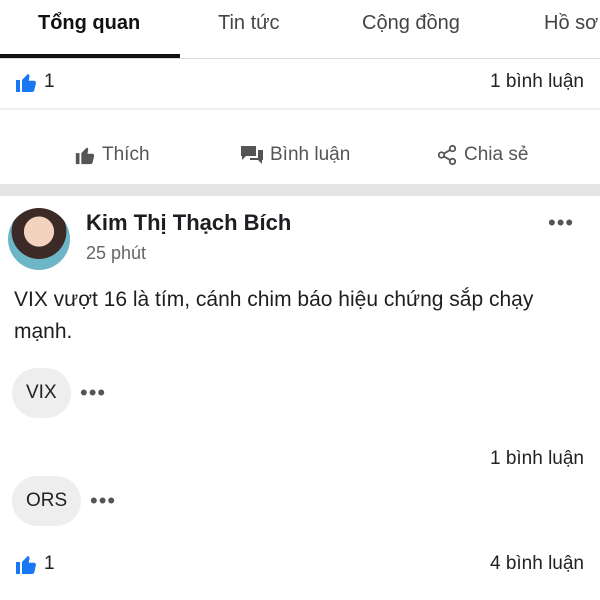  Describe the element at coordinates (300, 82) in the screenshot. I see `top-post-reactions: 1 1 bình luận` at that location.